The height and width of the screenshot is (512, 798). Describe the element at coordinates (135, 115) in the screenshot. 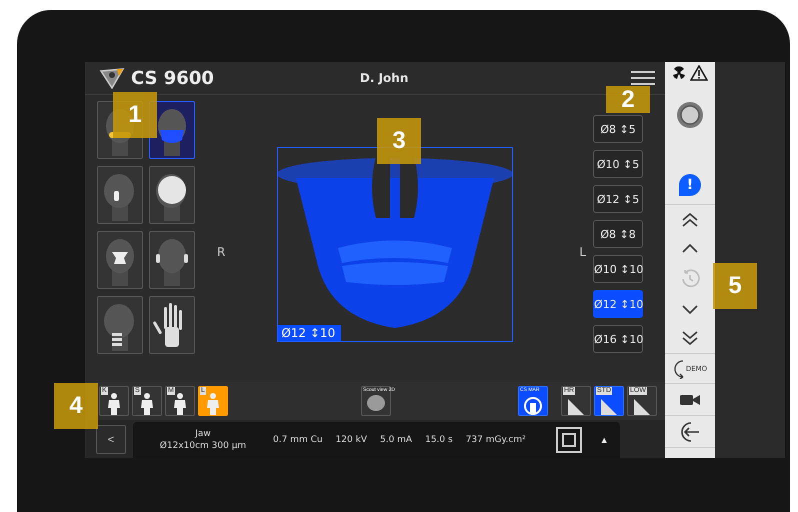

I see `callout-number: 1` at that location.